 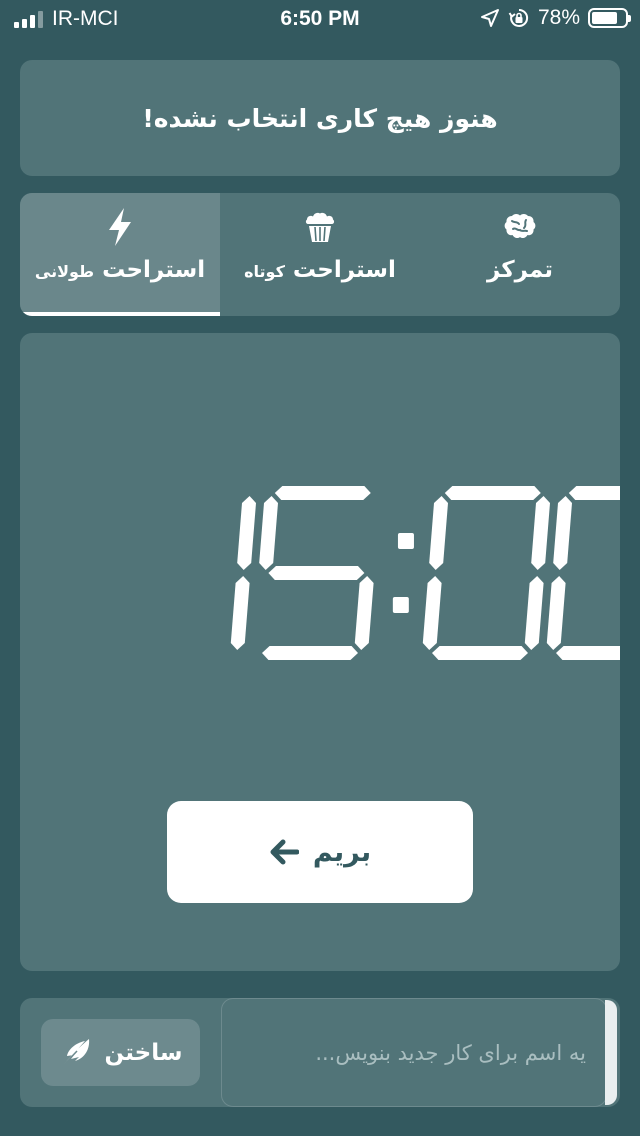 I want to click on brain-icon, so click(x=520, y=226).